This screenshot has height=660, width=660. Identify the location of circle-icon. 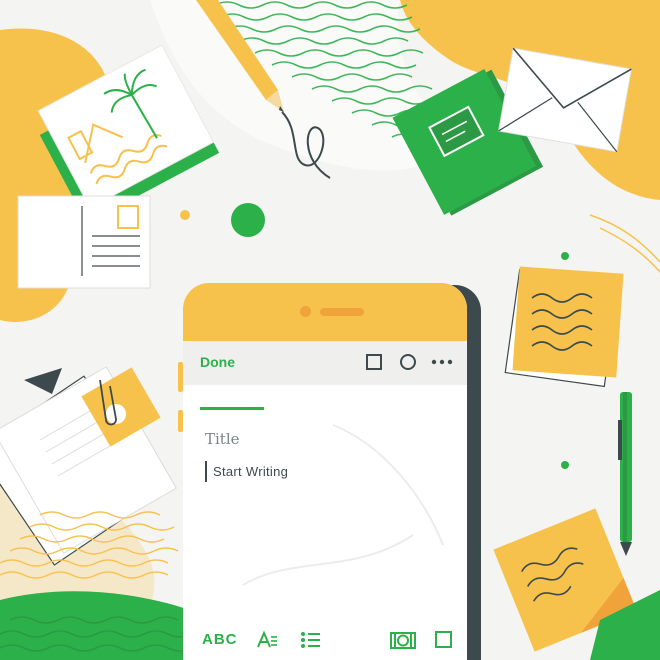
(408, 362).